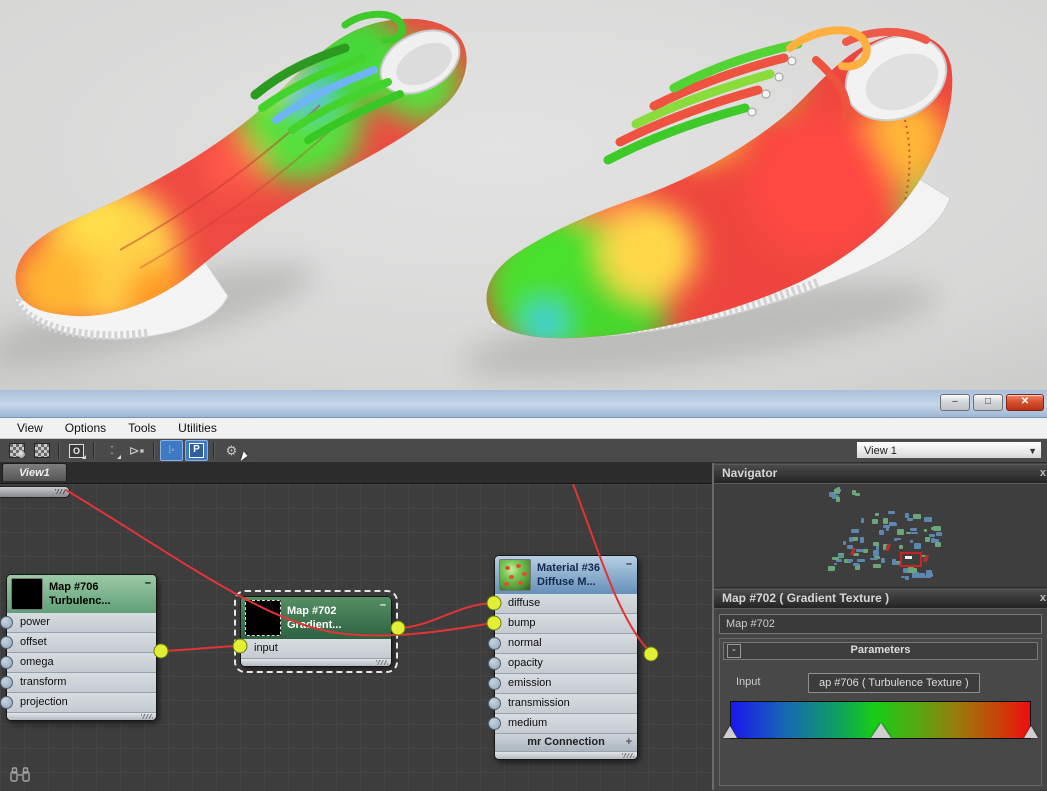  I want to click on gradient-ramp, so click(880, 720).